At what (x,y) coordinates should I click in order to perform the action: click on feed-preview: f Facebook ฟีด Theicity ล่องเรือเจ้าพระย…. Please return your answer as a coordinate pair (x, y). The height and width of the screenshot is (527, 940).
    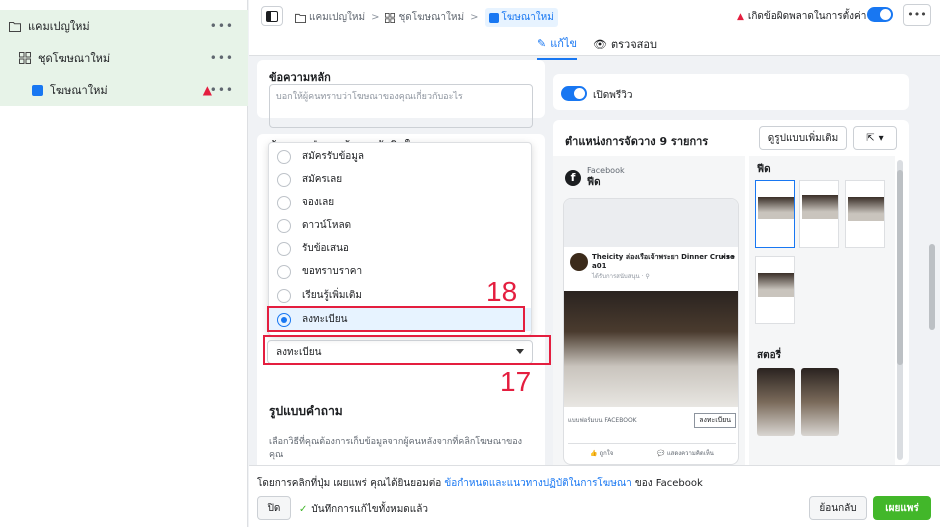
    Looking at the image, I should click on (649, 310).